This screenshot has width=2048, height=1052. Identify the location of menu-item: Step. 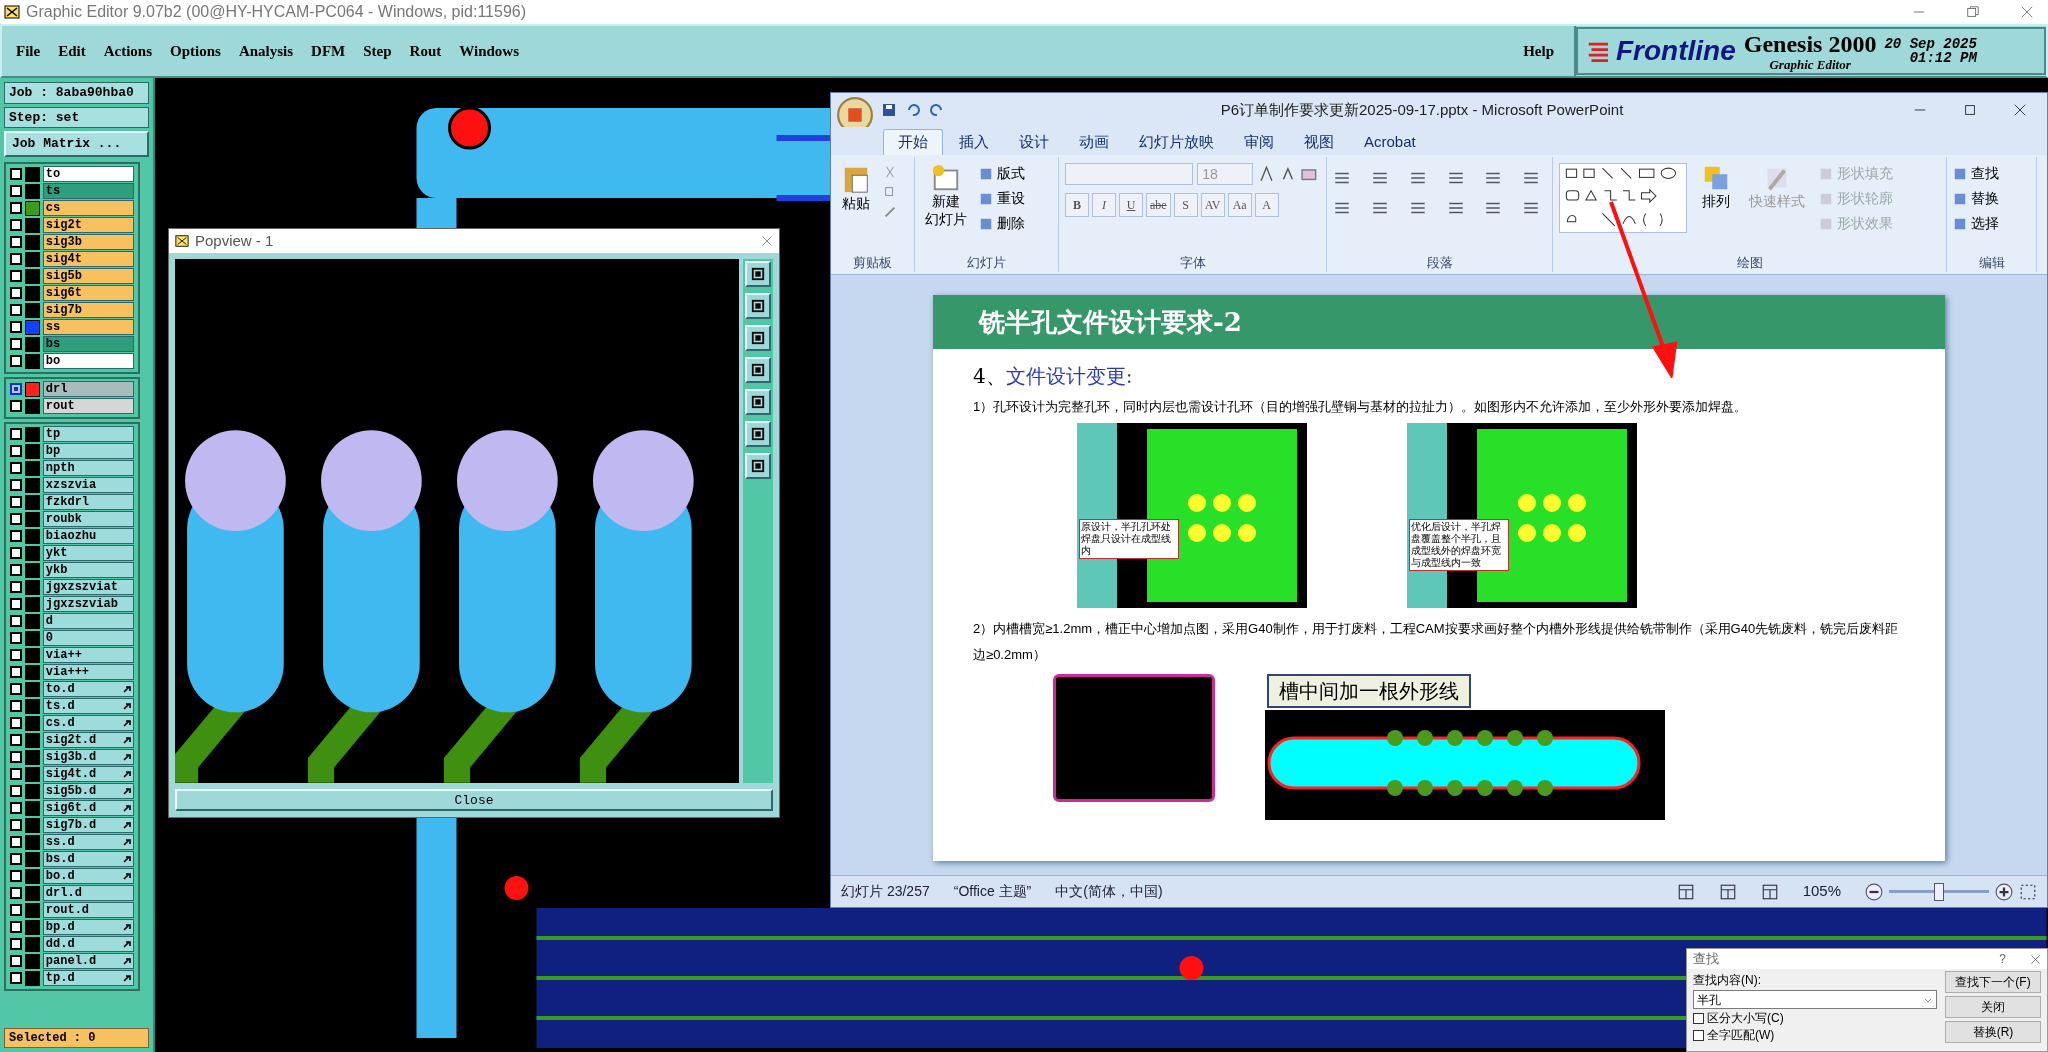
(377, 51).